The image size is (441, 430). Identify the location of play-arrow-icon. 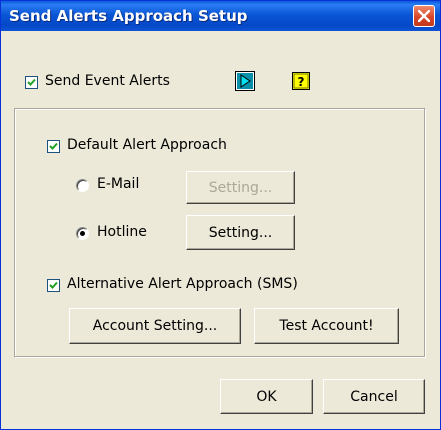
(245, 81).